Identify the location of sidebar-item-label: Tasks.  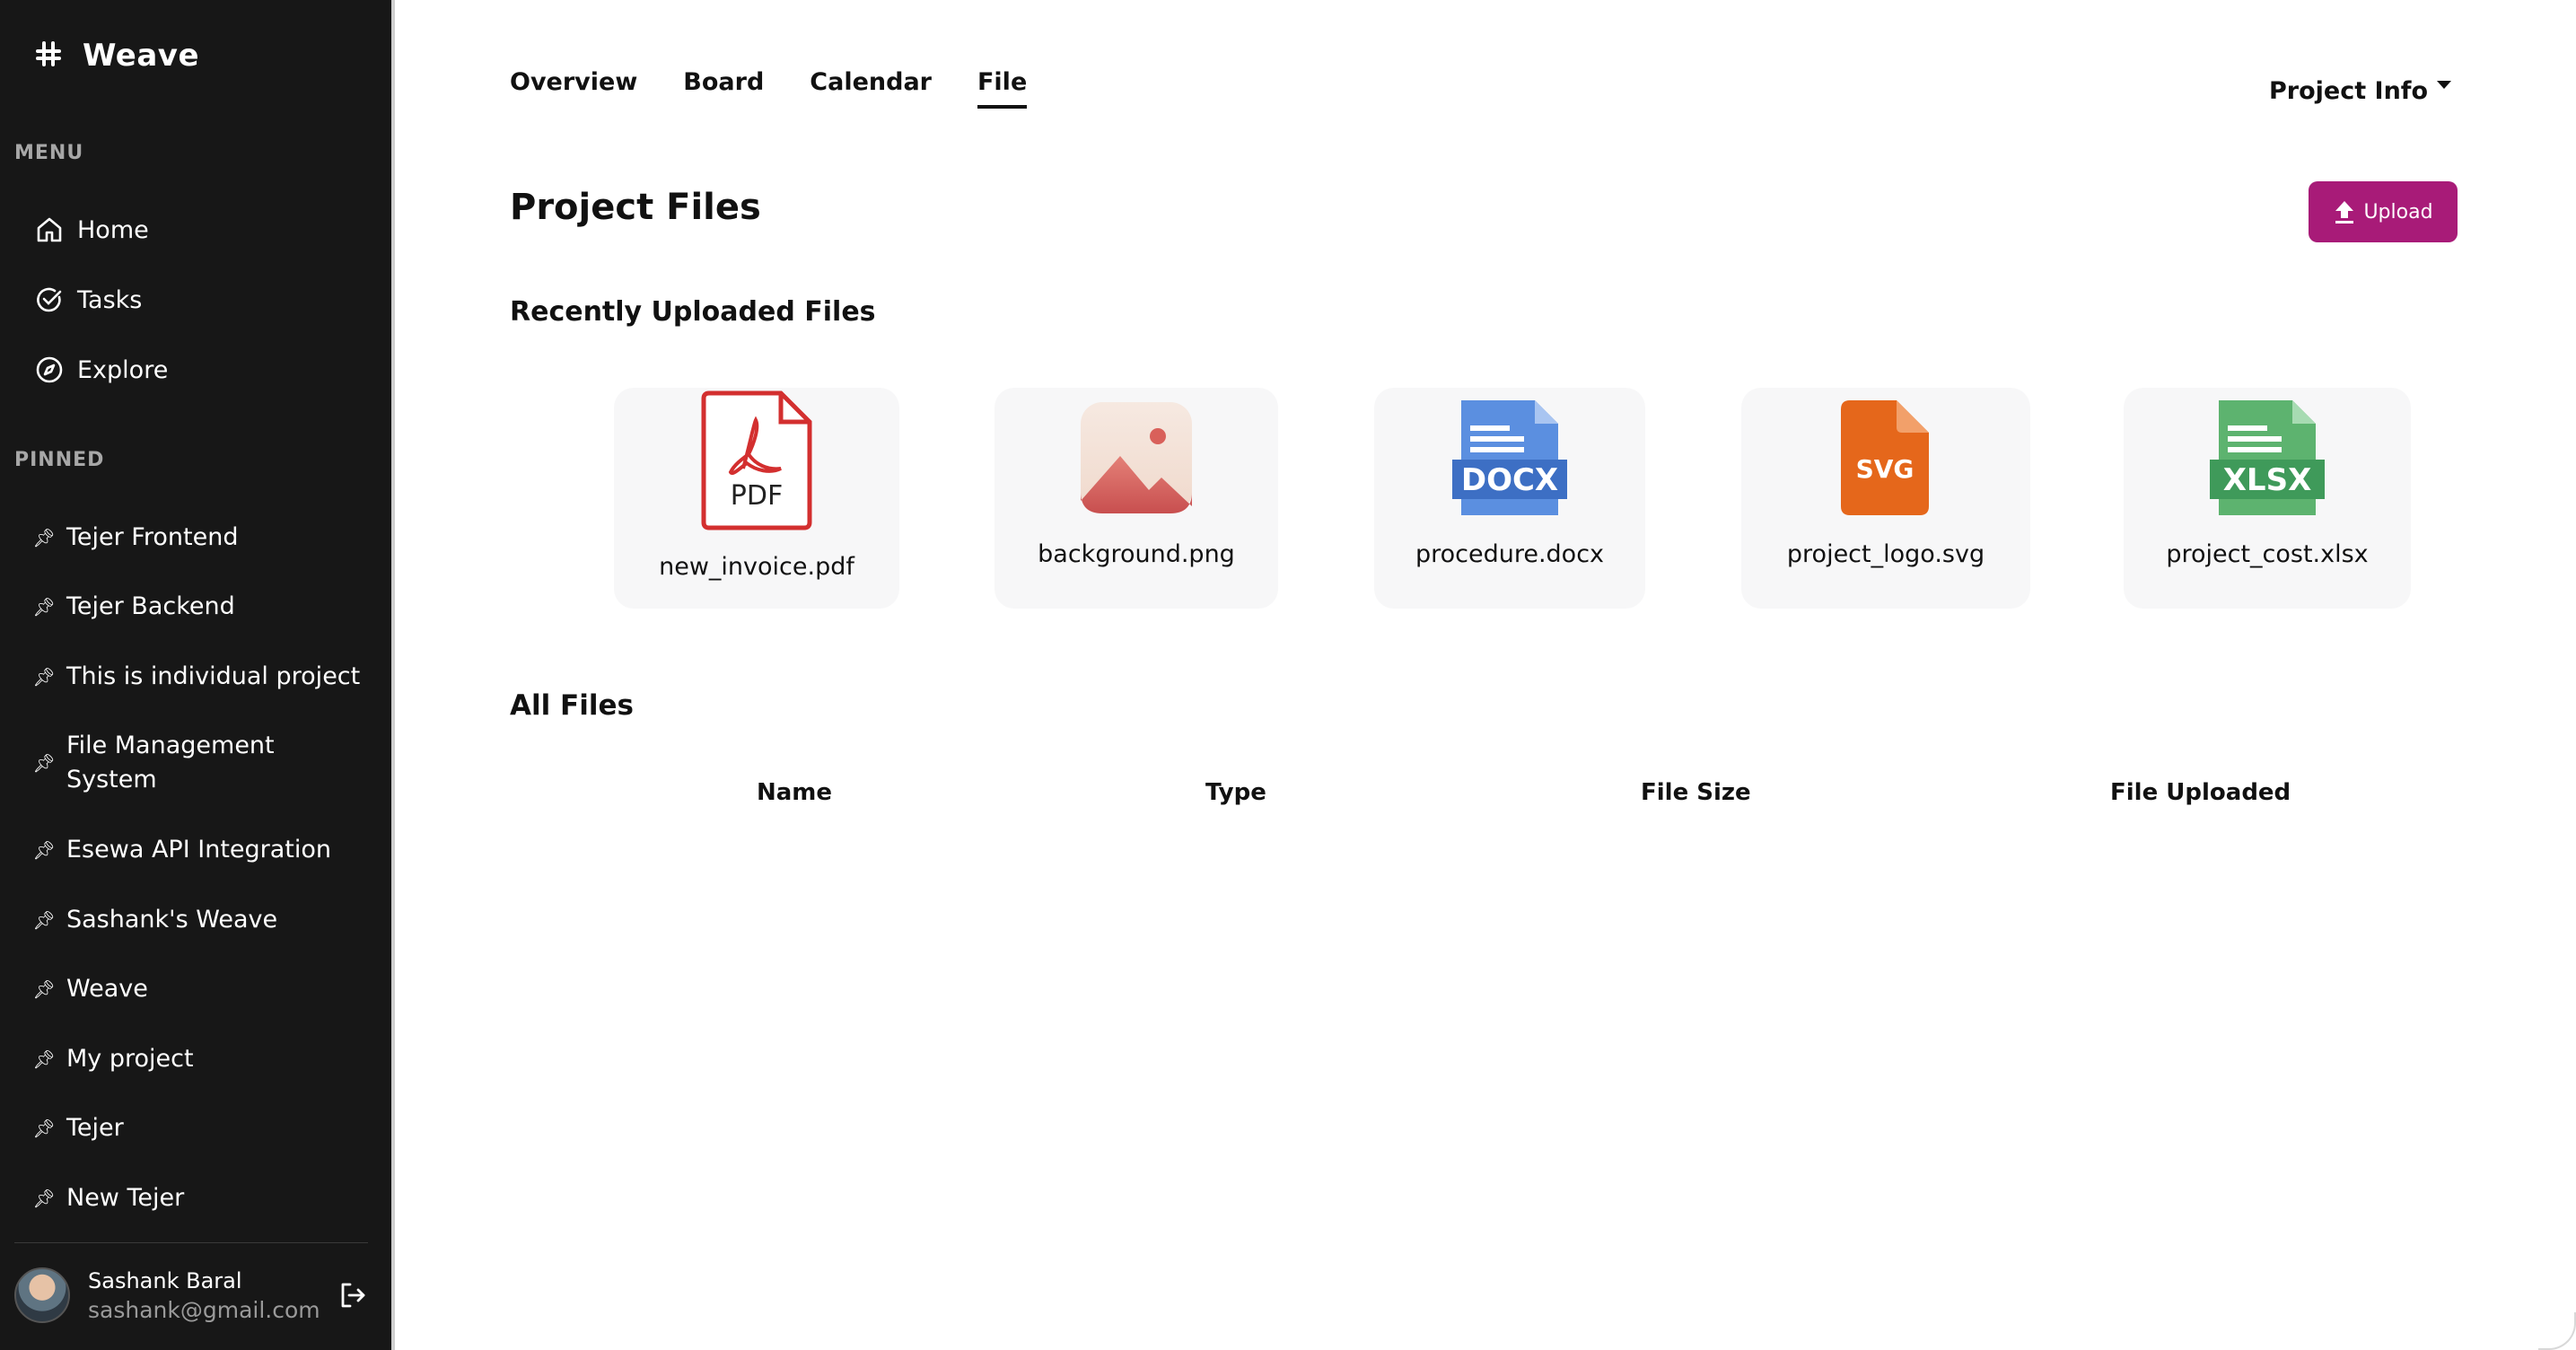
(110, 299).